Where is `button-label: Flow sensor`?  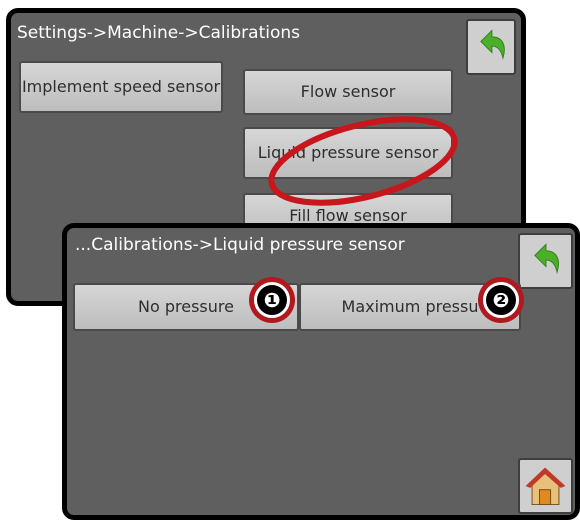 button-label: Flow sensor is located at coordinates (348, 91).